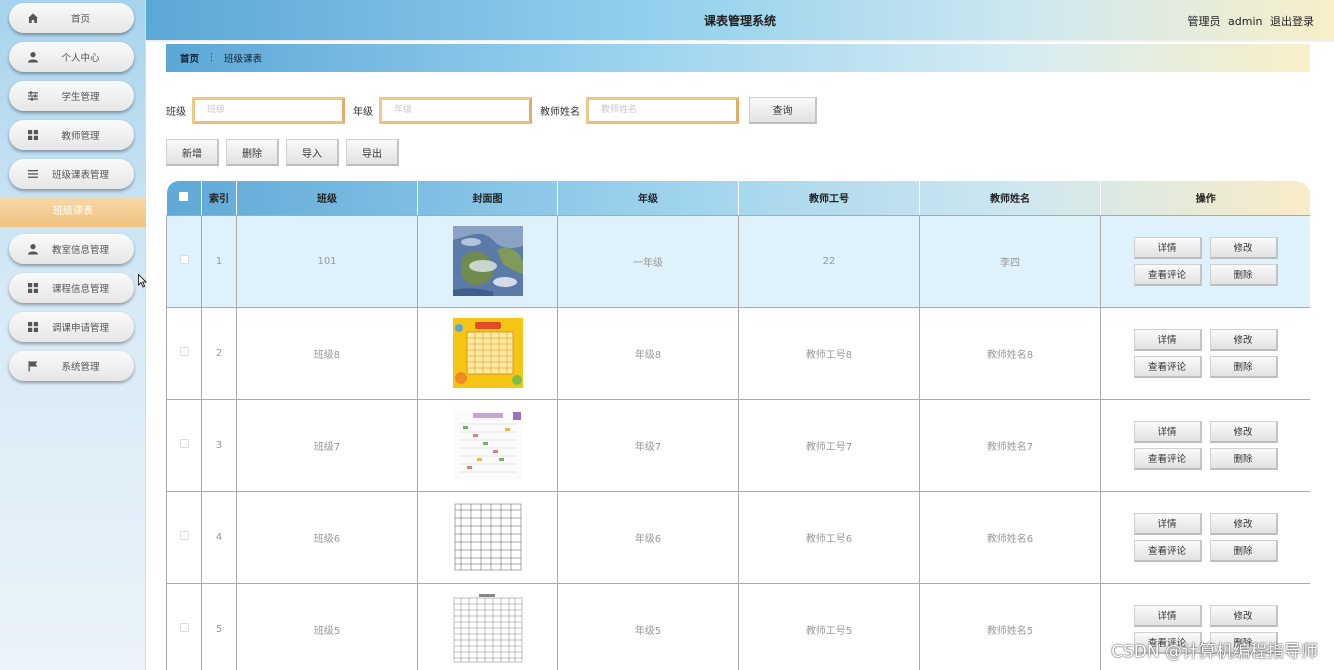  What do you see at coordinates (1292, 21) in the screenshot?
I see `logout-link: 退出登录` at bounding box center [1292, 21].